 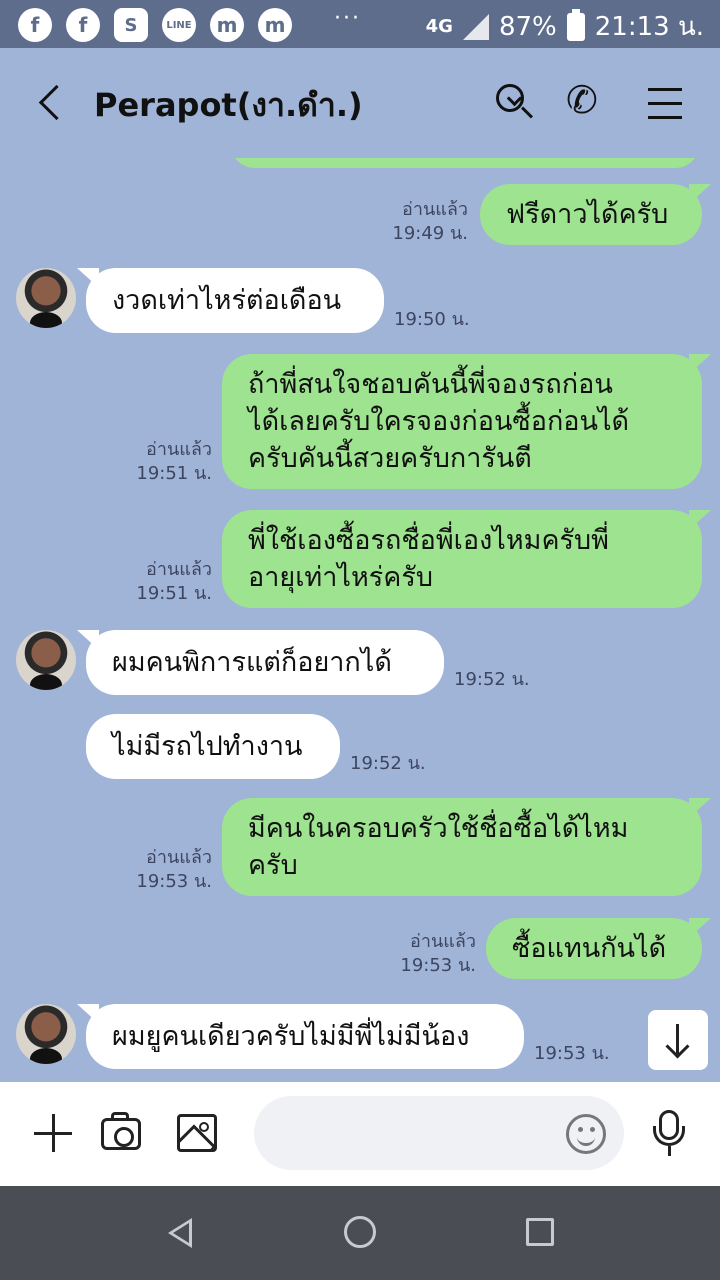 I want to click on message-bubble-outgoing: มีคนในครอบครัวใช้ชื่อซื้อได้ไหม ครับ, so click(x=466, y=847).